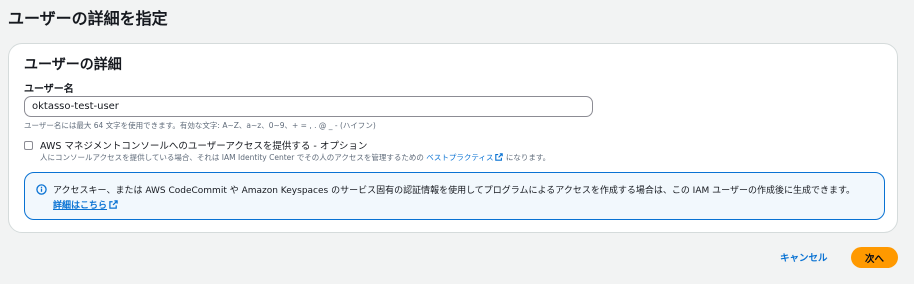 The image size is (914, 284). I want to click on username-input, so click(308, 106).